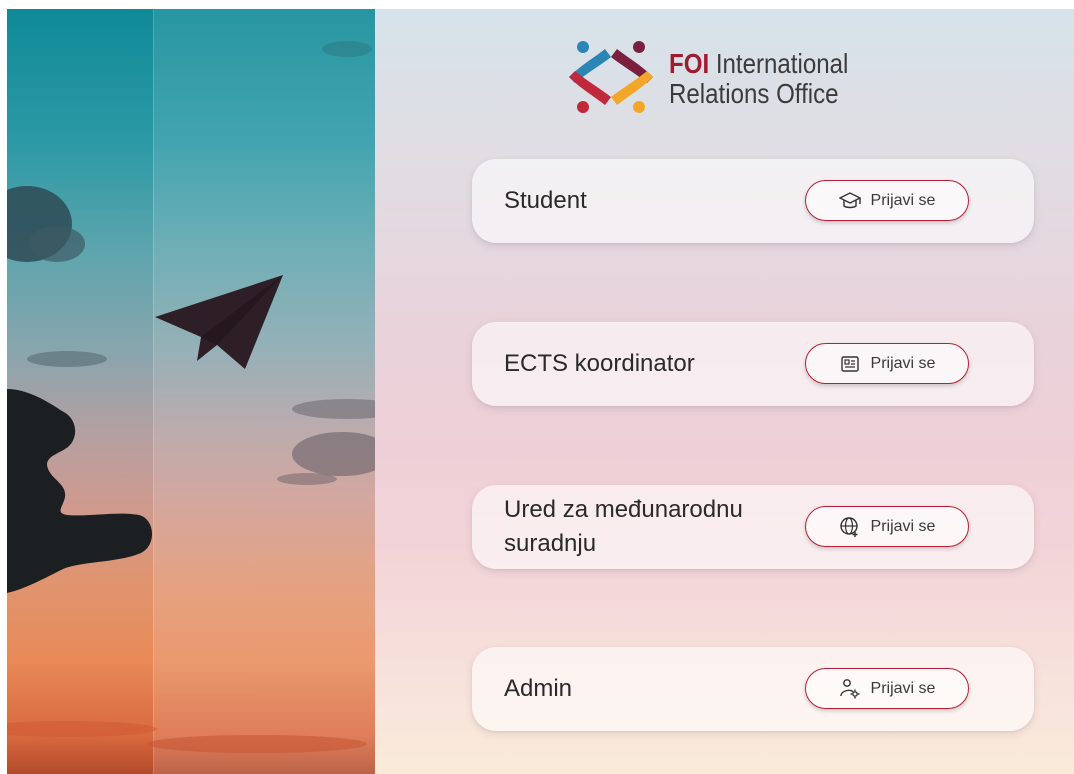  Describe the element at coordinates (850, 364) in the screenshot. I see `id-card-icon` at that location.